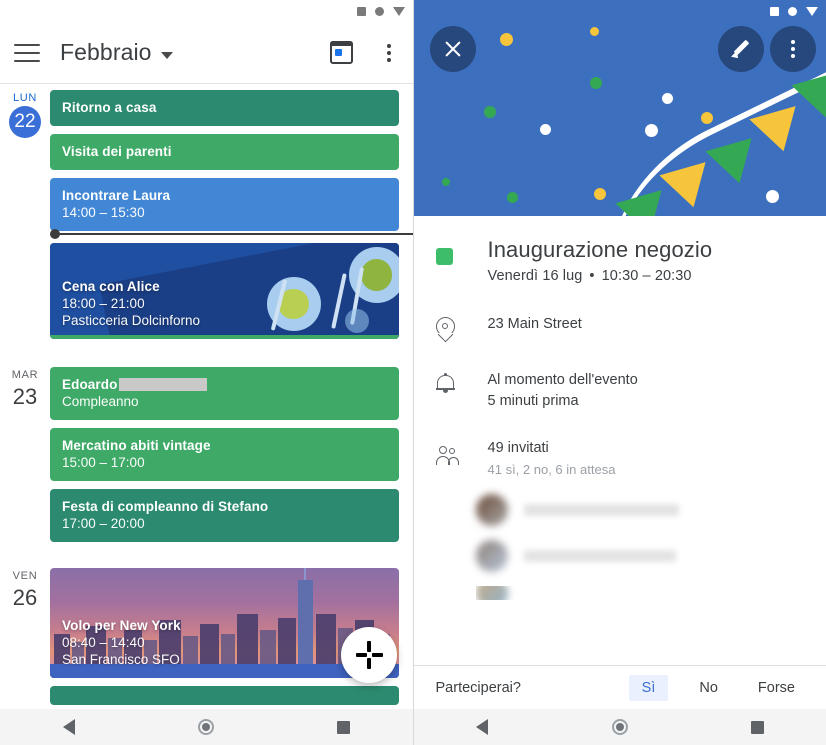  What do you see at coordinates (103, 523) in the screenshot?
I see `event-time: 17:00 – 20:00` at bounding box center [103, 523].